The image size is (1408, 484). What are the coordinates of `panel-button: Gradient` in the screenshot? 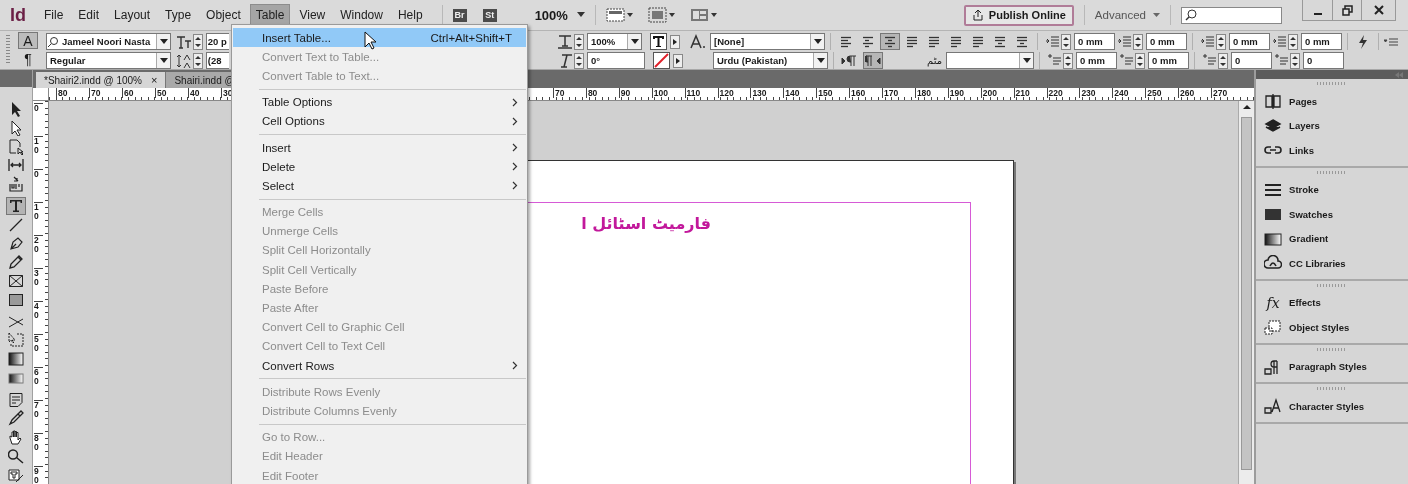 It's located at (1332, 238).